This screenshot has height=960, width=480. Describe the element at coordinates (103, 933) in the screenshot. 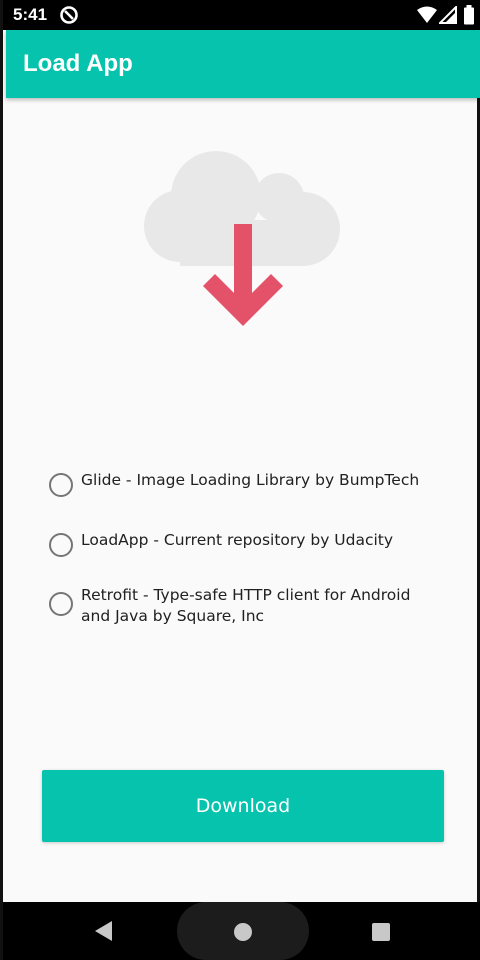

I see `back-icon` at that location.